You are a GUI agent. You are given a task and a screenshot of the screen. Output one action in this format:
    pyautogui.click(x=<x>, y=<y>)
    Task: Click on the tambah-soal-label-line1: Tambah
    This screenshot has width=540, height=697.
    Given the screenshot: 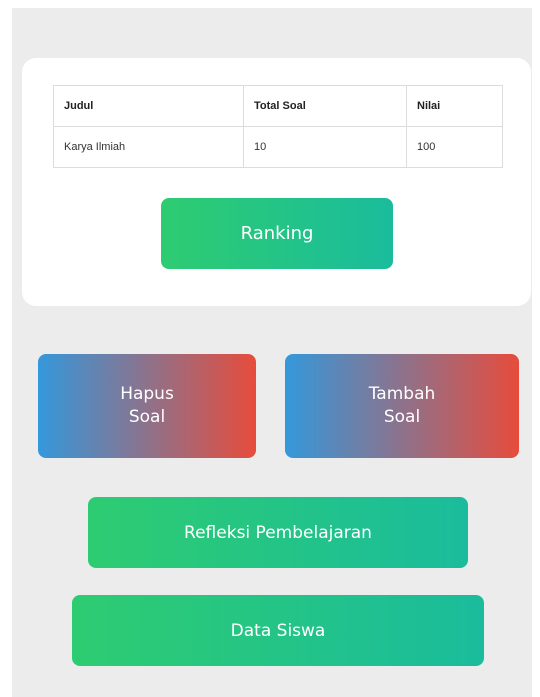 What is the action you would take?
    pyautogui.click(x=402, y=394)
    